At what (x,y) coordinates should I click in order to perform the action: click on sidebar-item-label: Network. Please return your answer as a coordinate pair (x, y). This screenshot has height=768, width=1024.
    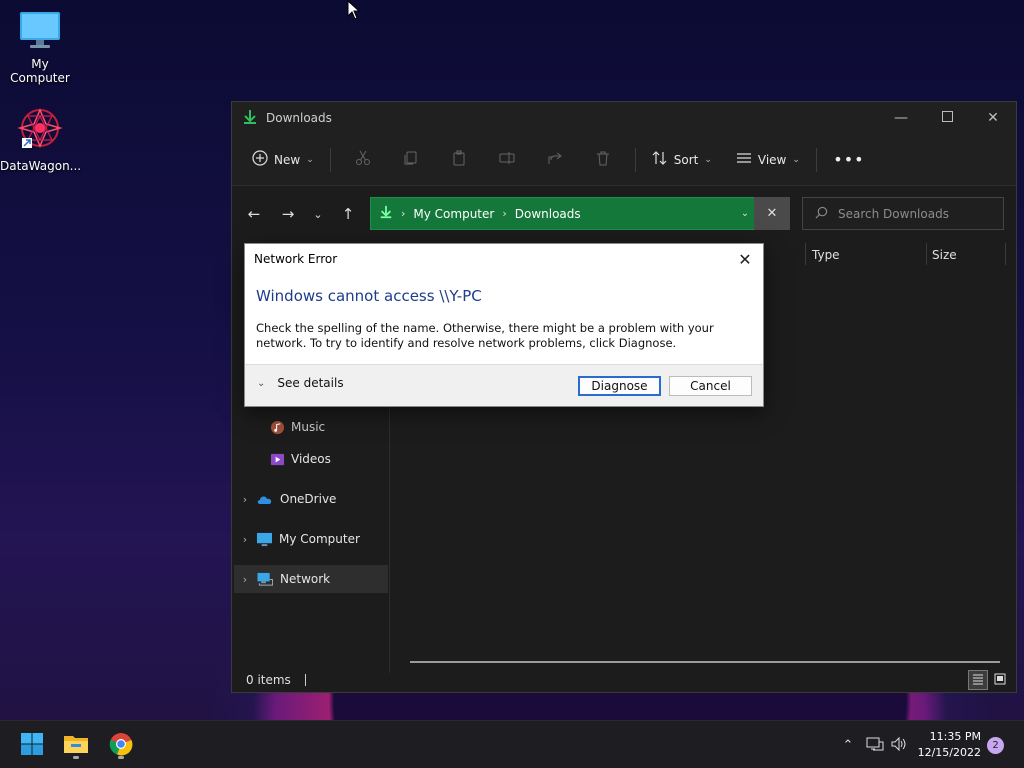
    Looking at the image, I should click on (305, 579).